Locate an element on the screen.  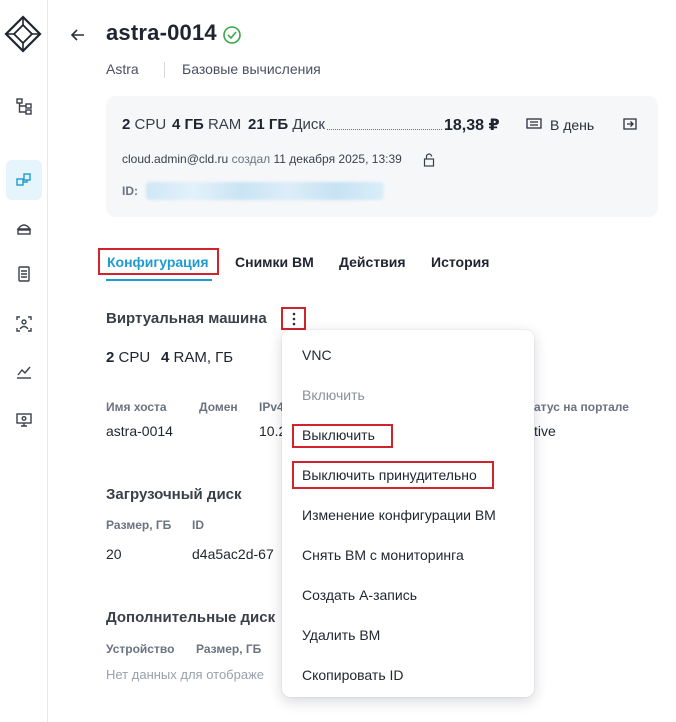
tab-actions: Действия is located at coordinates (372, 262).